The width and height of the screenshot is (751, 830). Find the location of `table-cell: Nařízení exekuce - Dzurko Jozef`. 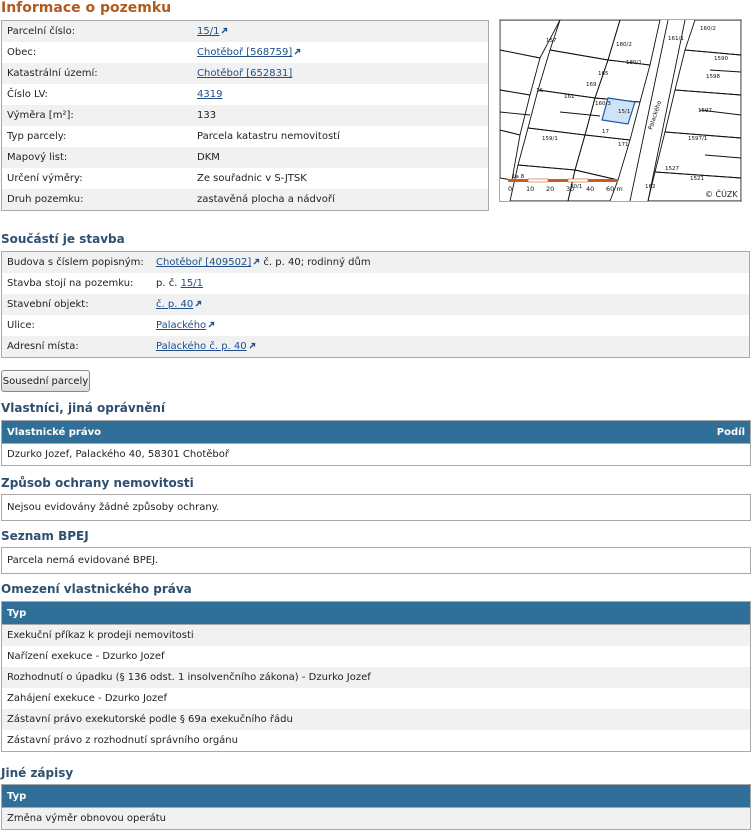

table-cell: Nařízení exekuce - Dzurko Jozef is located at coordinates (376, 656).